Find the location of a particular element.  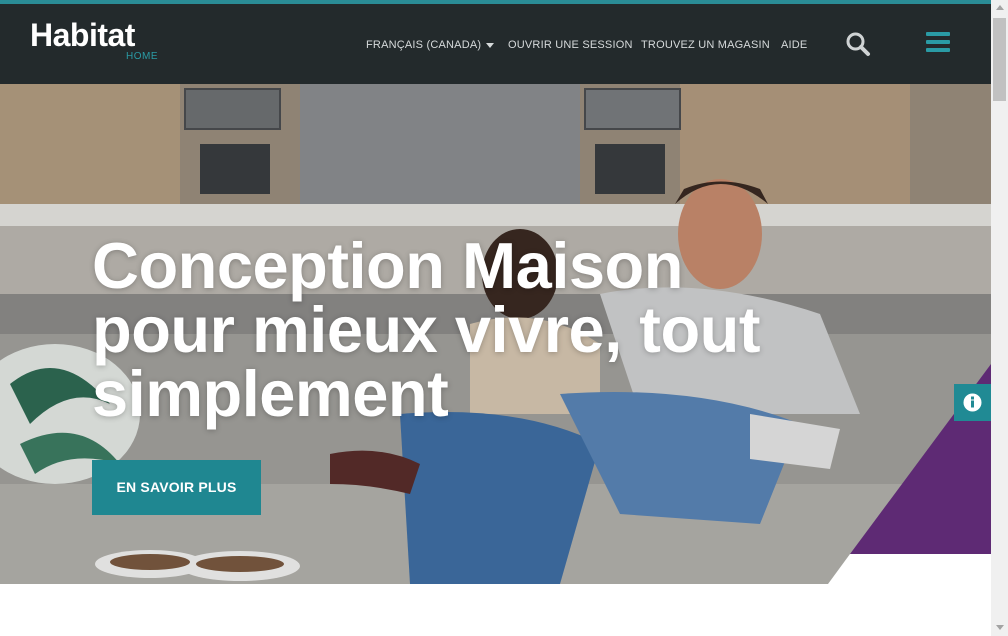

search-icon is located at coordinates (858, 44).